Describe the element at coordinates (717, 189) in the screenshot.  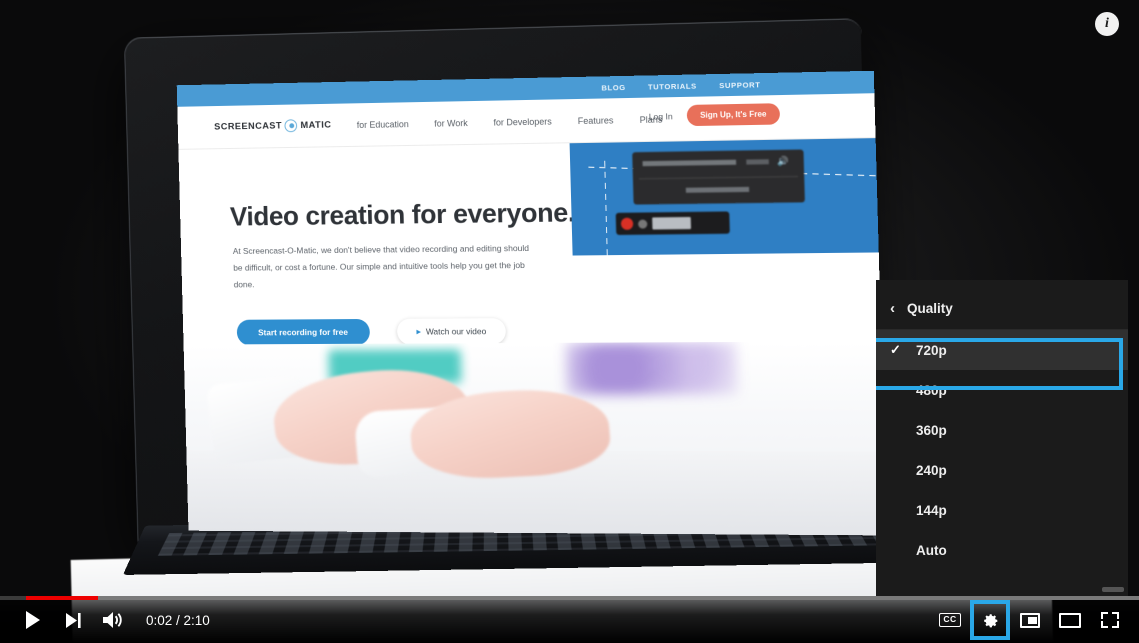
I see `menu-row-preferences` at that location.